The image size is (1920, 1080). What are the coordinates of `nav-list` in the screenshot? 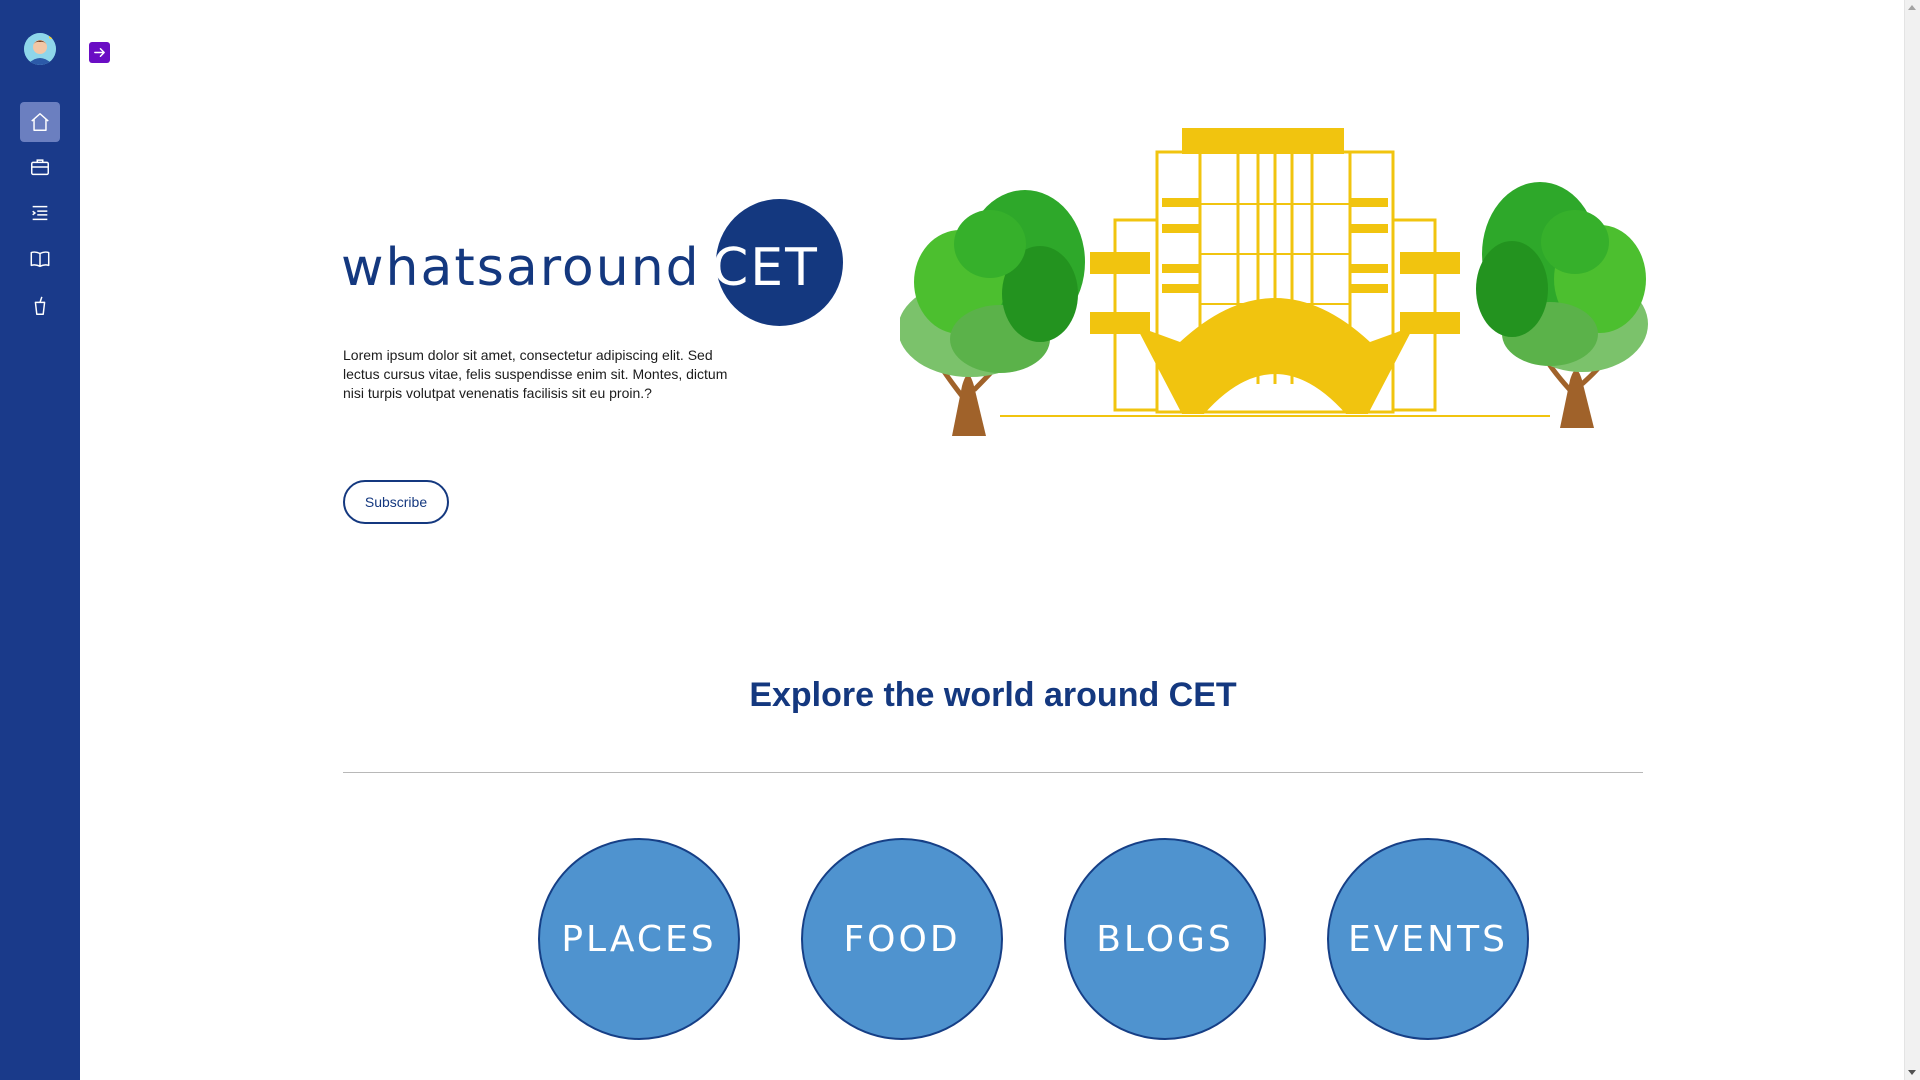 It's located at (40, 213).